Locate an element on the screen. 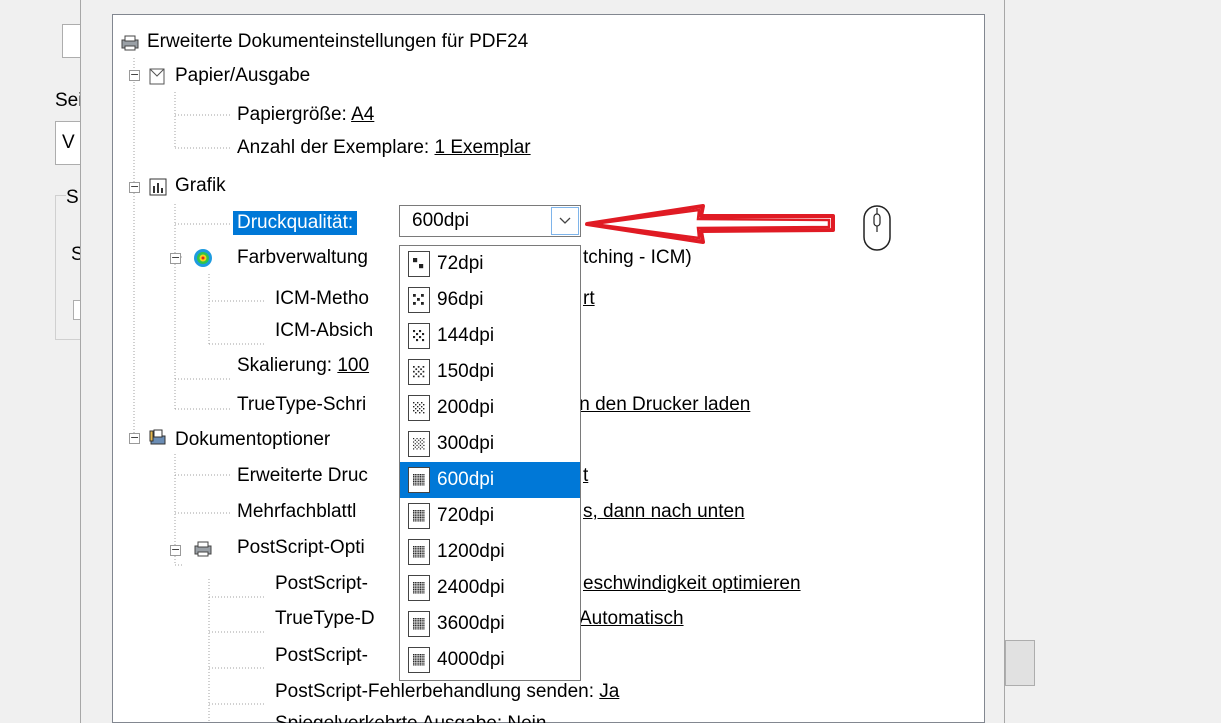  dpi-option: 300dpi is located at coordinates (490, 444).